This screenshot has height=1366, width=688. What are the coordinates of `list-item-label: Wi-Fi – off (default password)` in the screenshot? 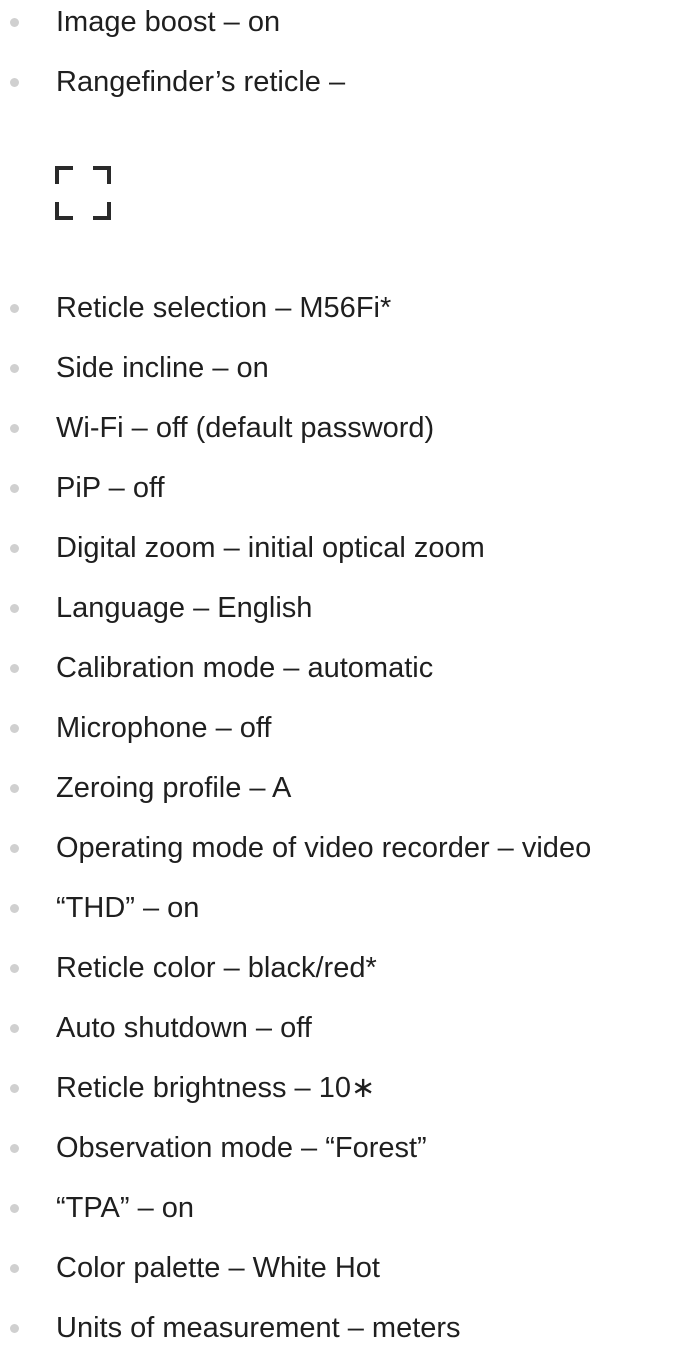 It's located at (245, 428).